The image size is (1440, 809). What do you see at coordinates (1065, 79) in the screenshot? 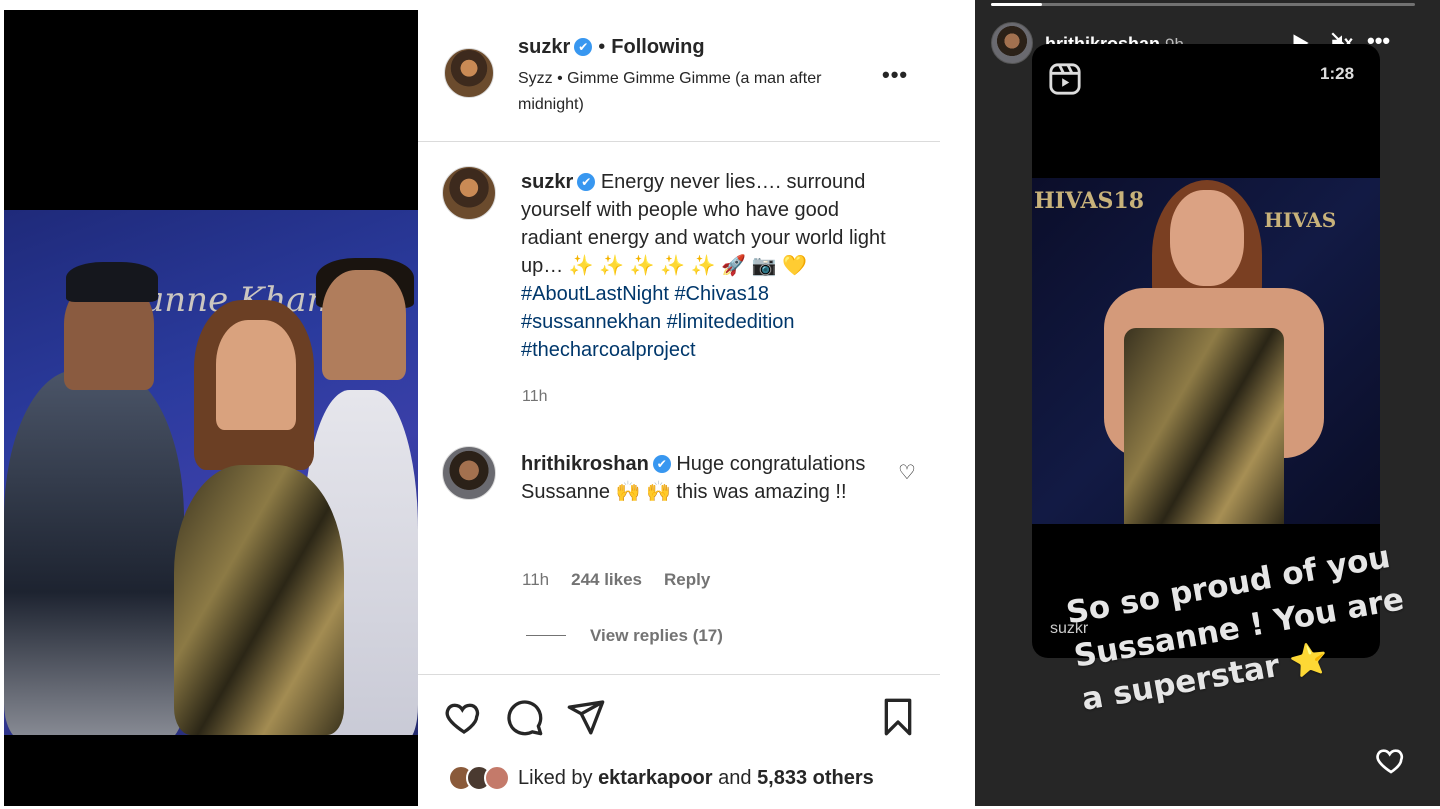
I see `reels-icon` at bounding box center [1065, 79].